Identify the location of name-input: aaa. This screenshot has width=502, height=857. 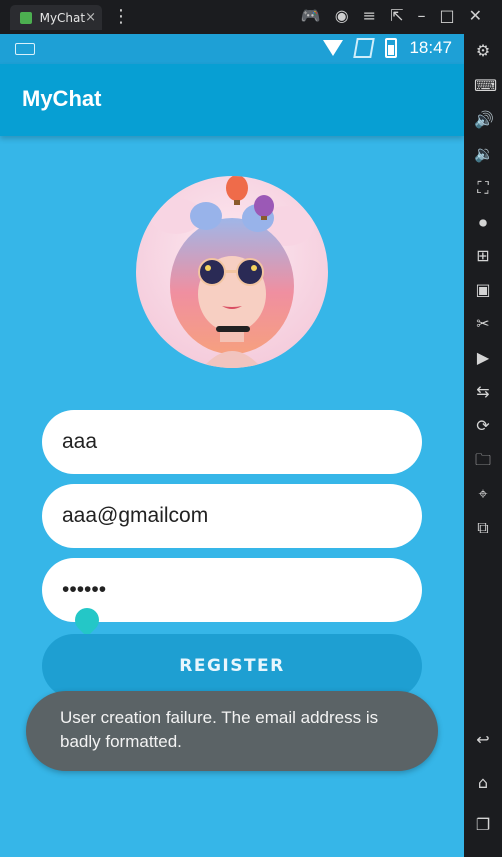
(232, 442).